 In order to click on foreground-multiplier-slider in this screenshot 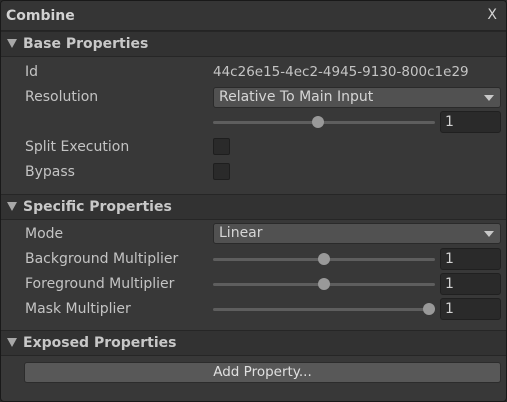, I will do `click(324, 284)`.